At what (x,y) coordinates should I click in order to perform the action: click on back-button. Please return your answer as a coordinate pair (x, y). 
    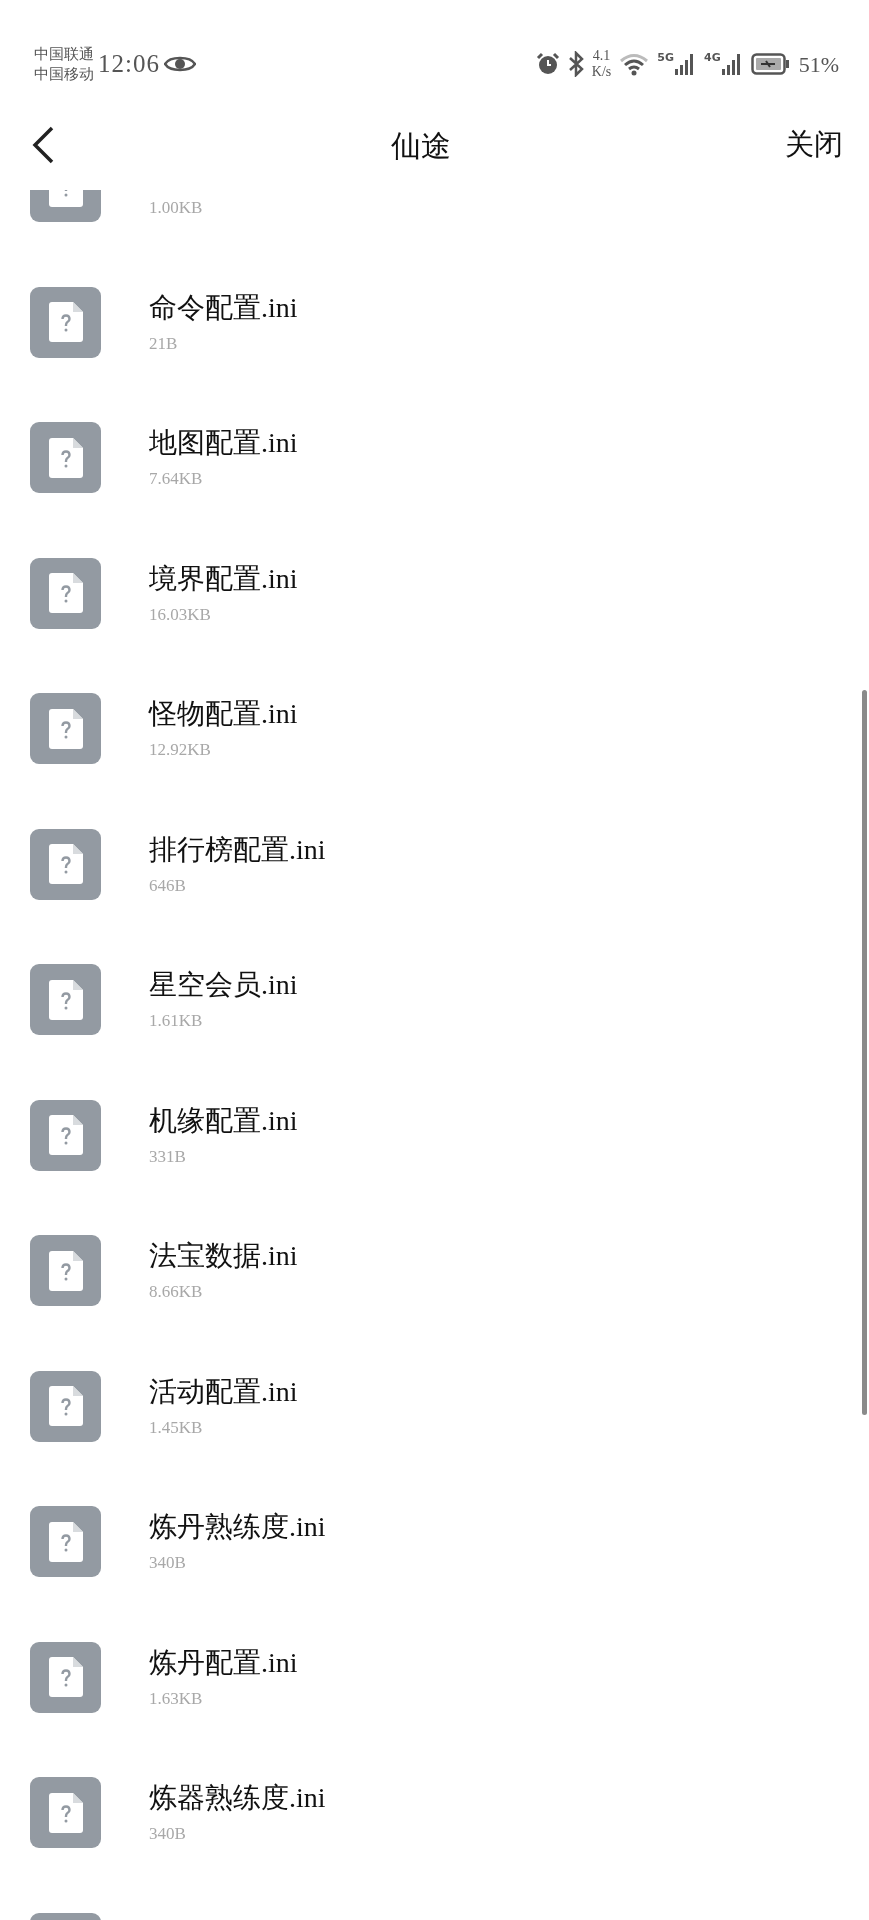
    Looking at the image, I should click on (43, 145).